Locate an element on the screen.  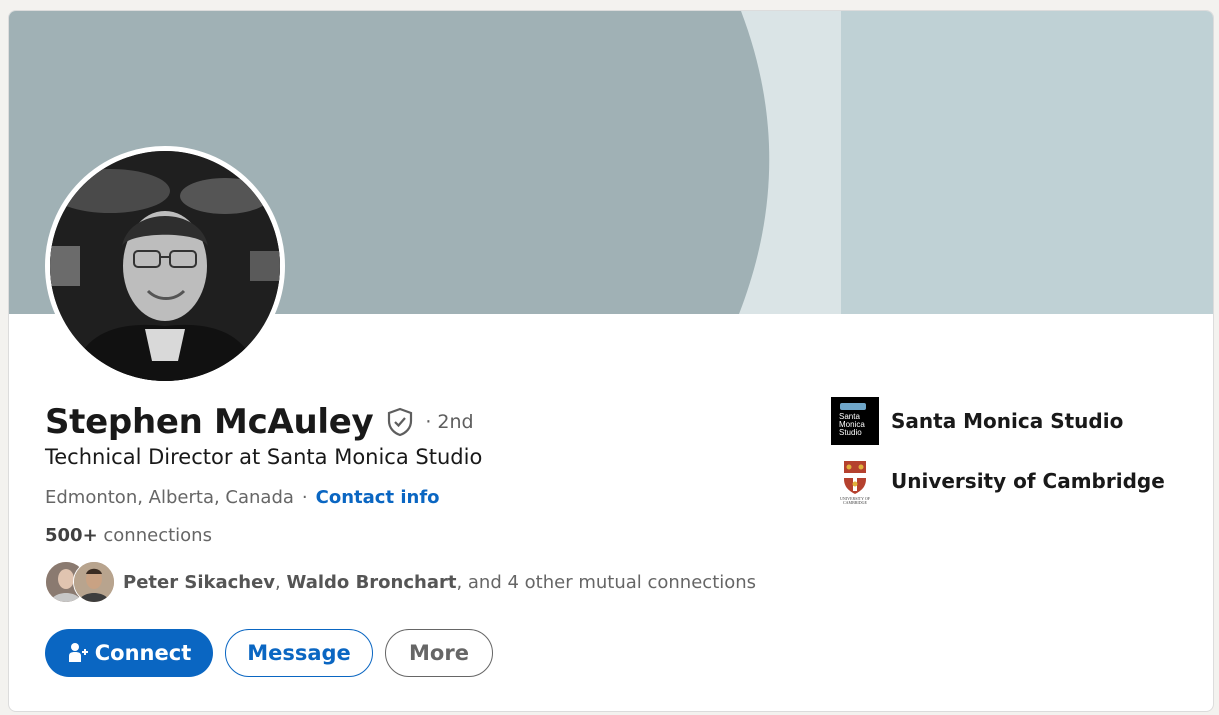
mutual-avatar is located at coordinates (94, 582).